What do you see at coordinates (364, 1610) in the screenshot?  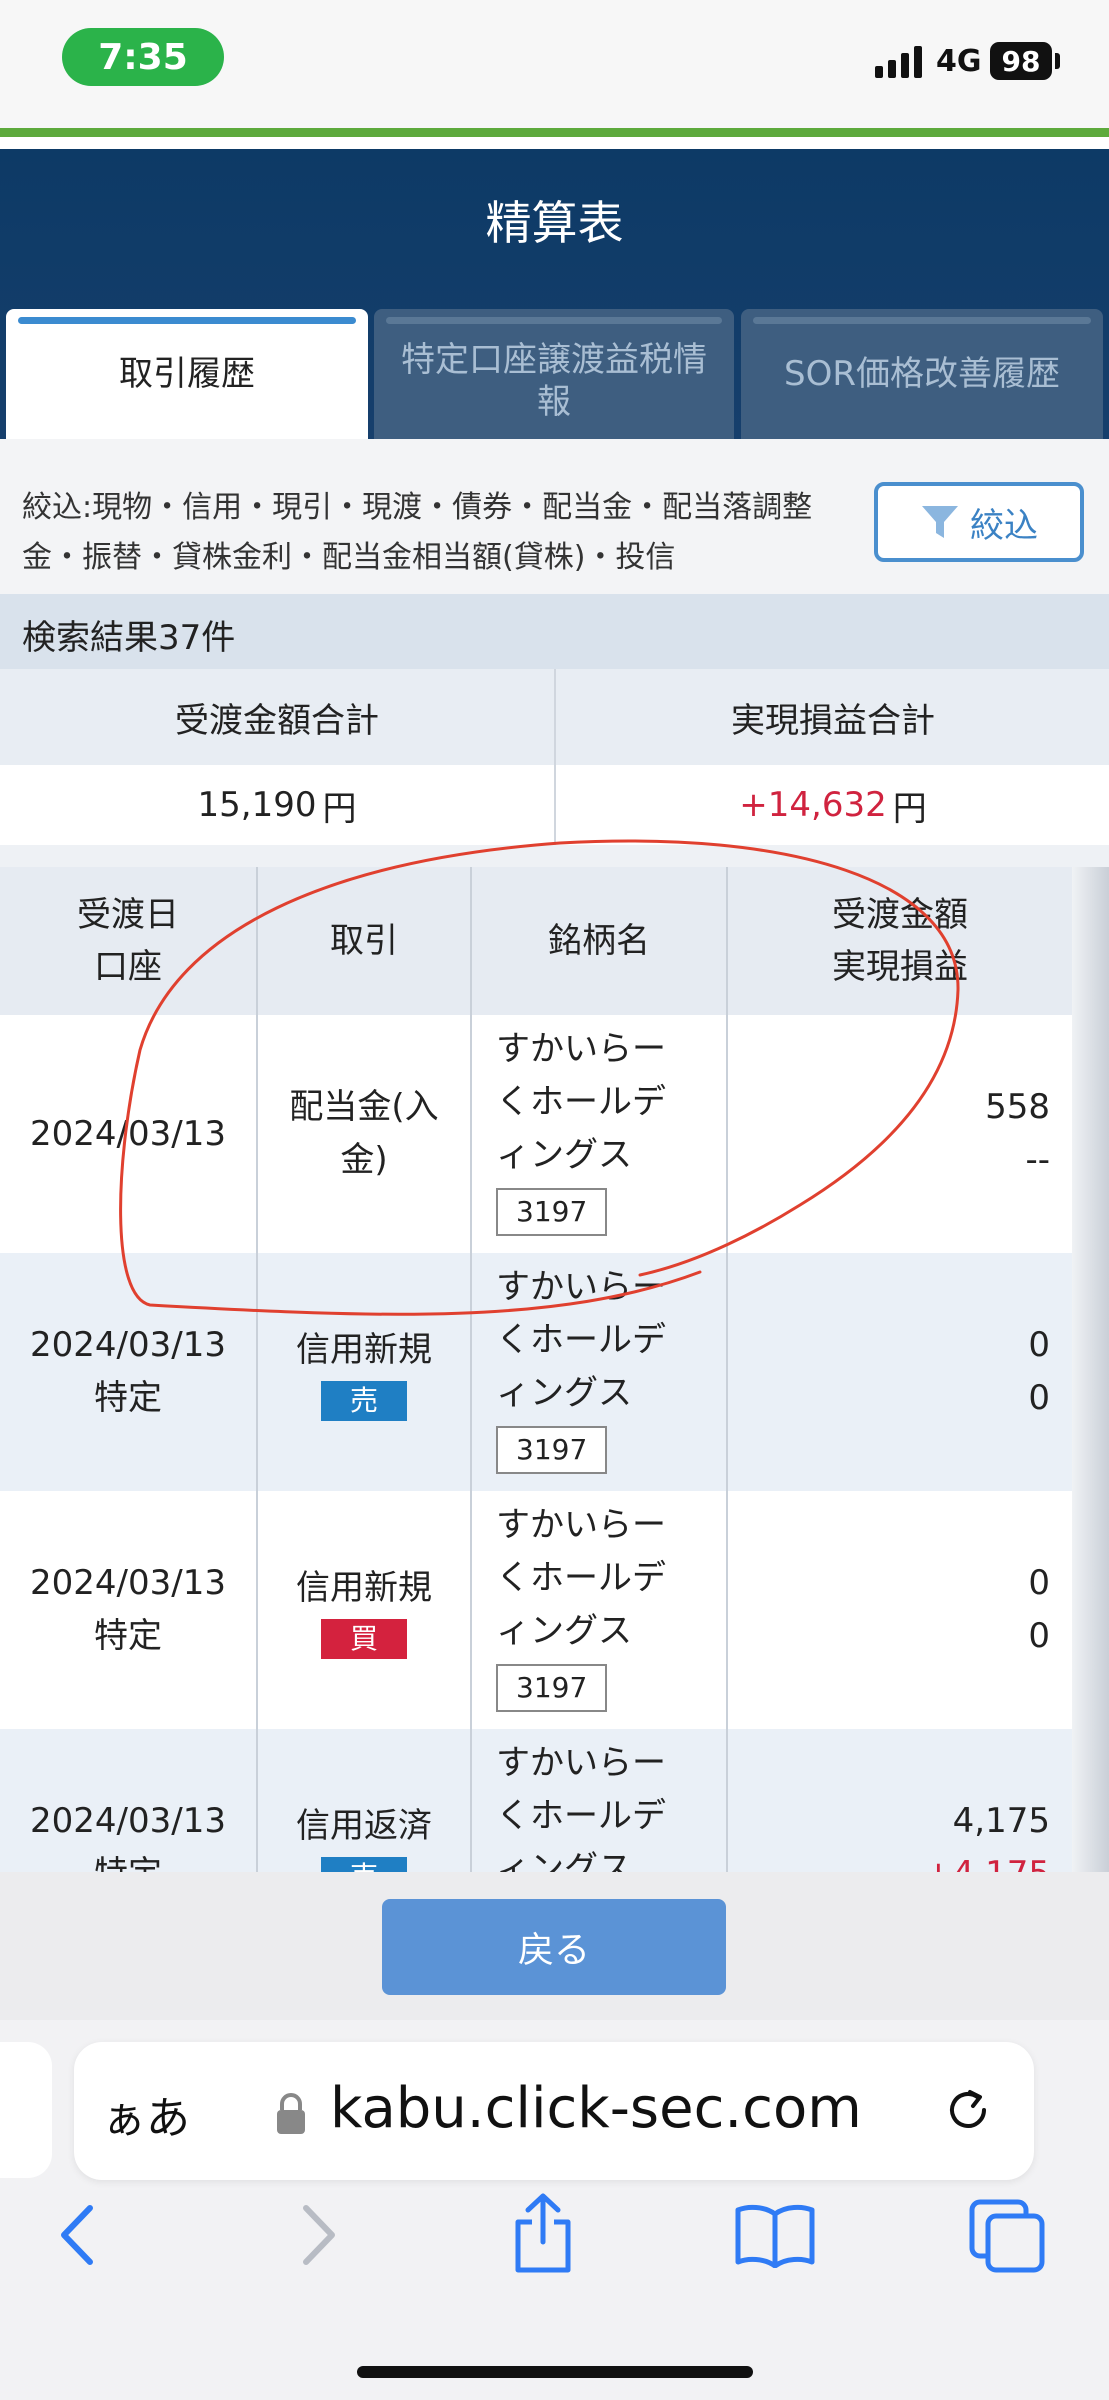 I see `row-trade: 信用新規 買` at bounding box center [364, 1610].